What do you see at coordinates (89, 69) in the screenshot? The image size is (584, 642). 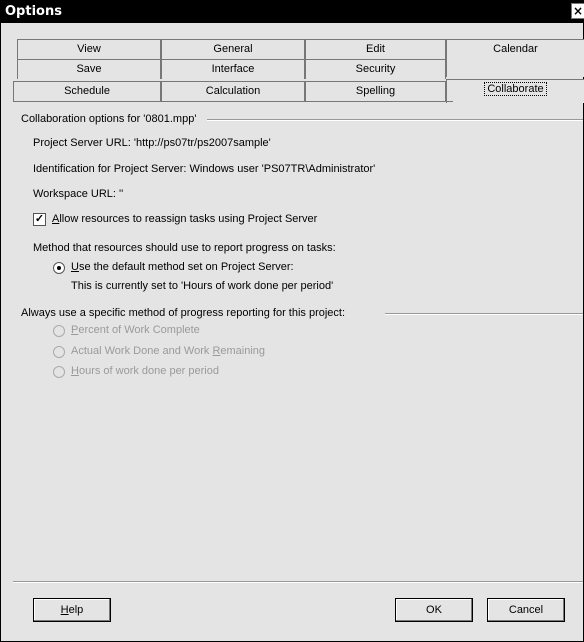 I see `tab-save: Save` at bounding box center [89, 69].